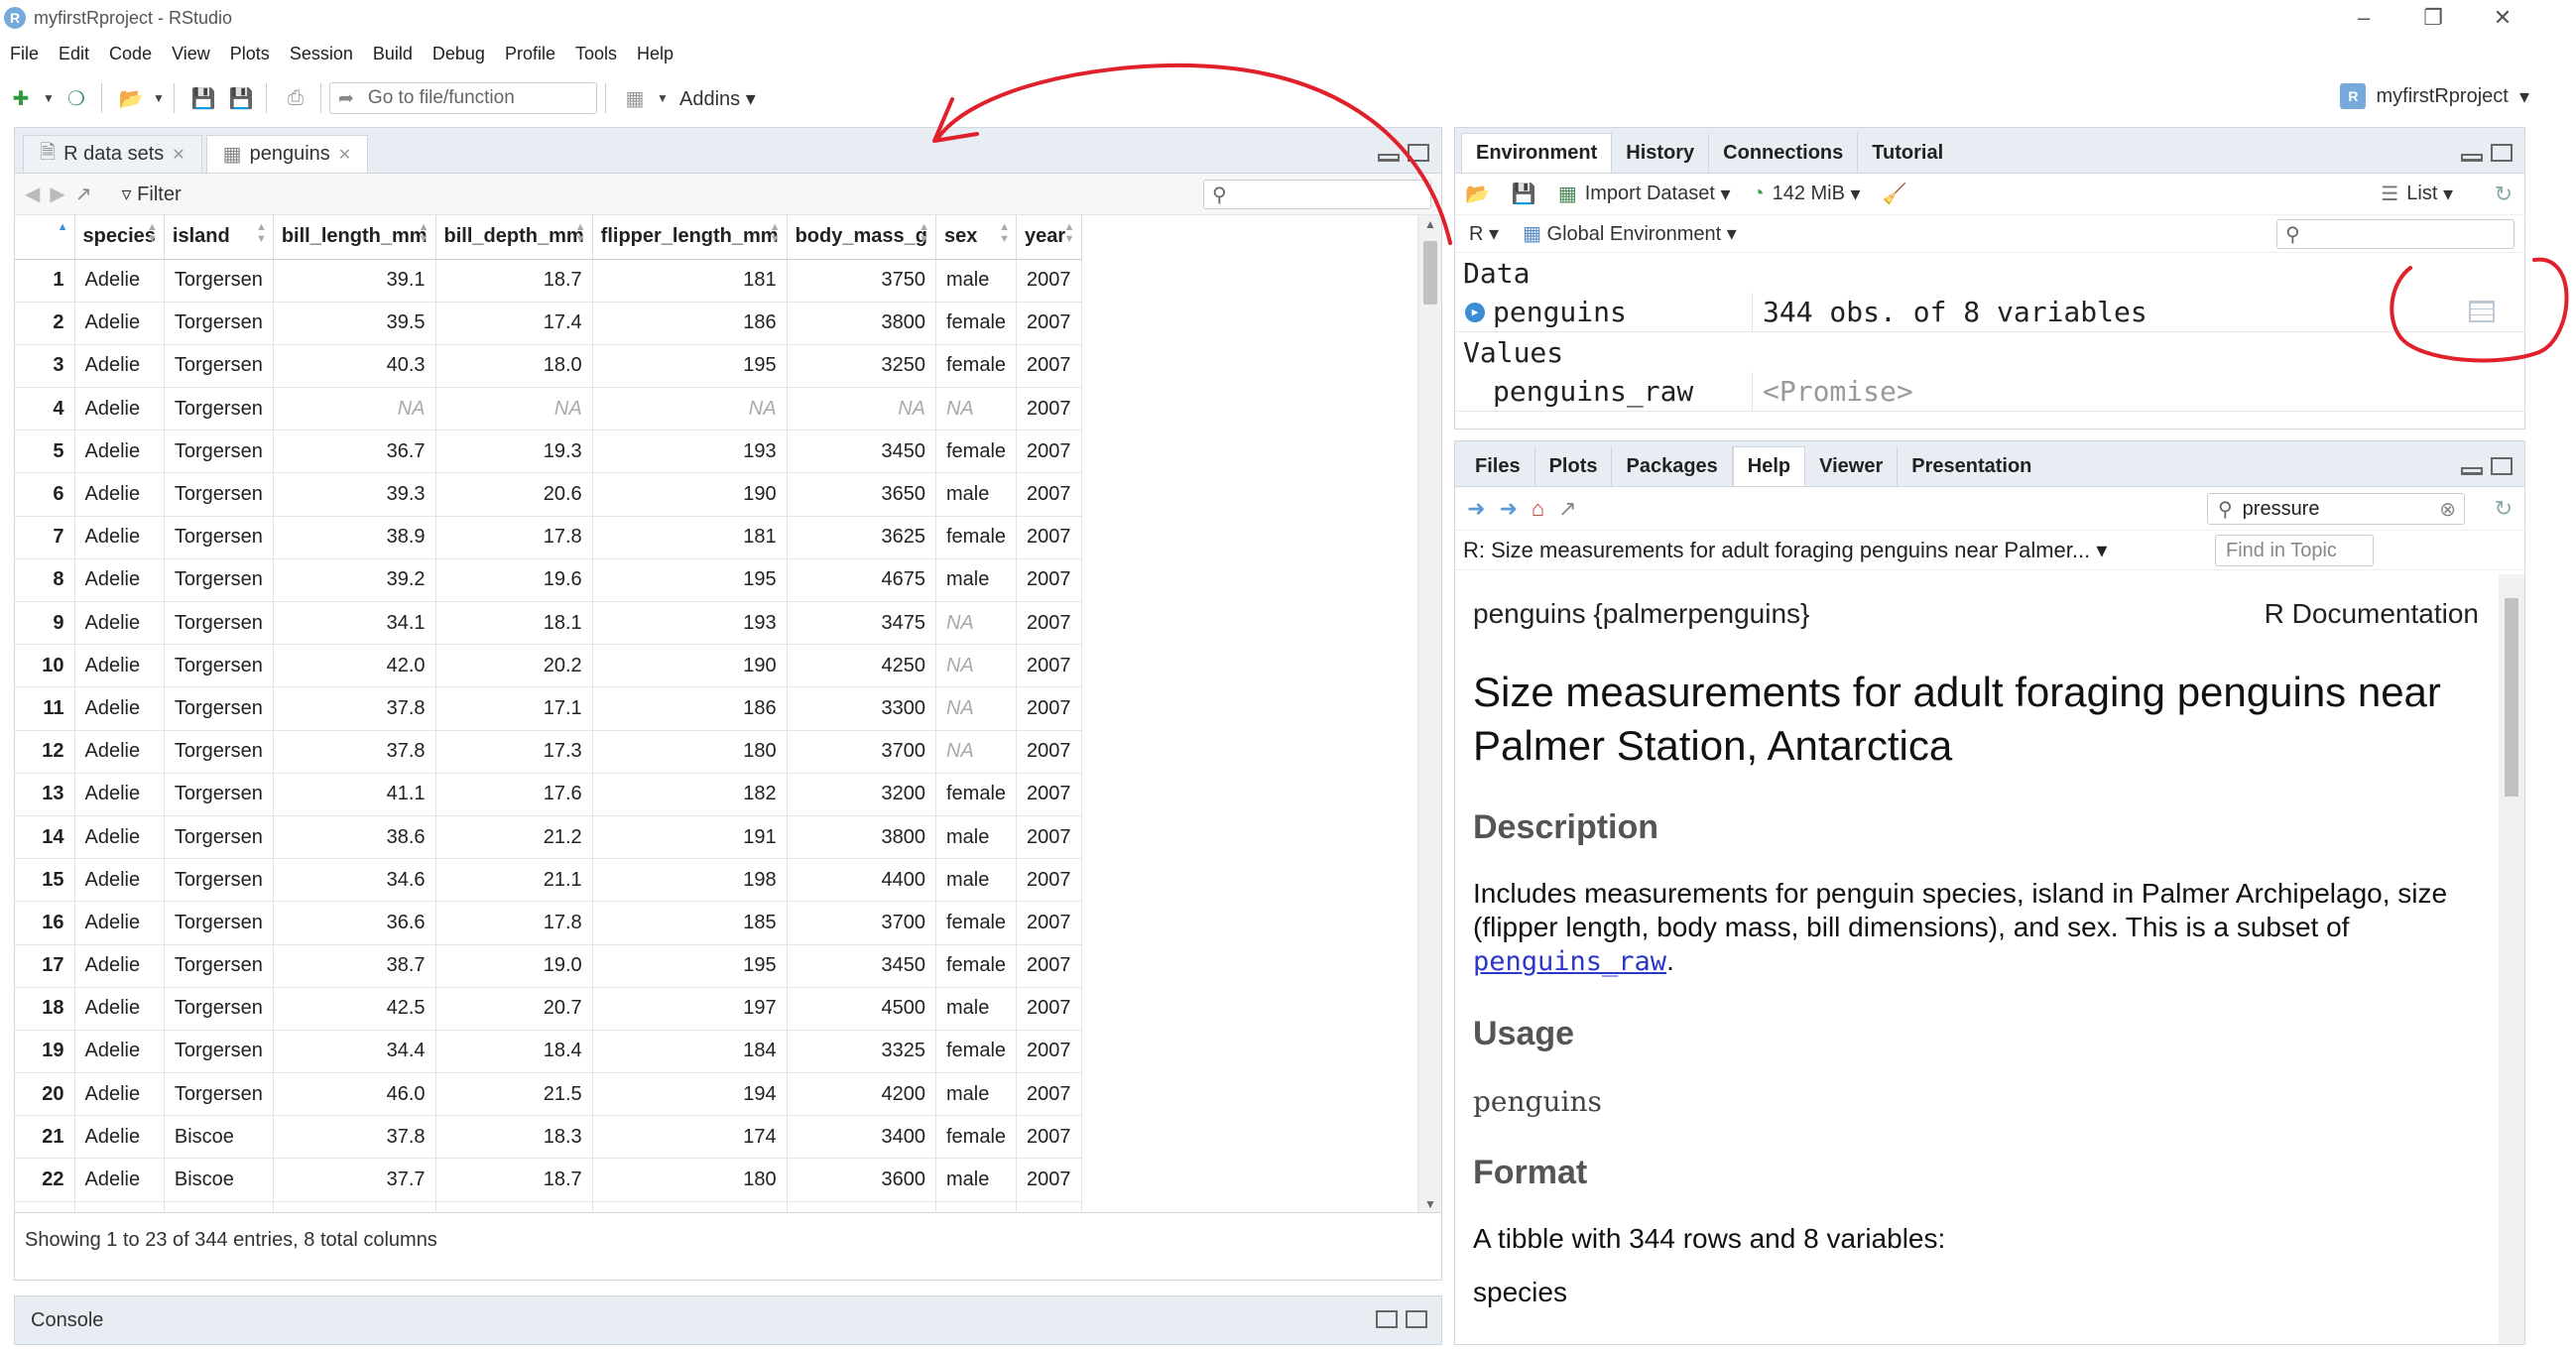 This screenshot has width=2576, height=1352. Describe the element at coordinates (1049, 237) in the screenshot. I see `column-header: year ▲ ▼` at that location.